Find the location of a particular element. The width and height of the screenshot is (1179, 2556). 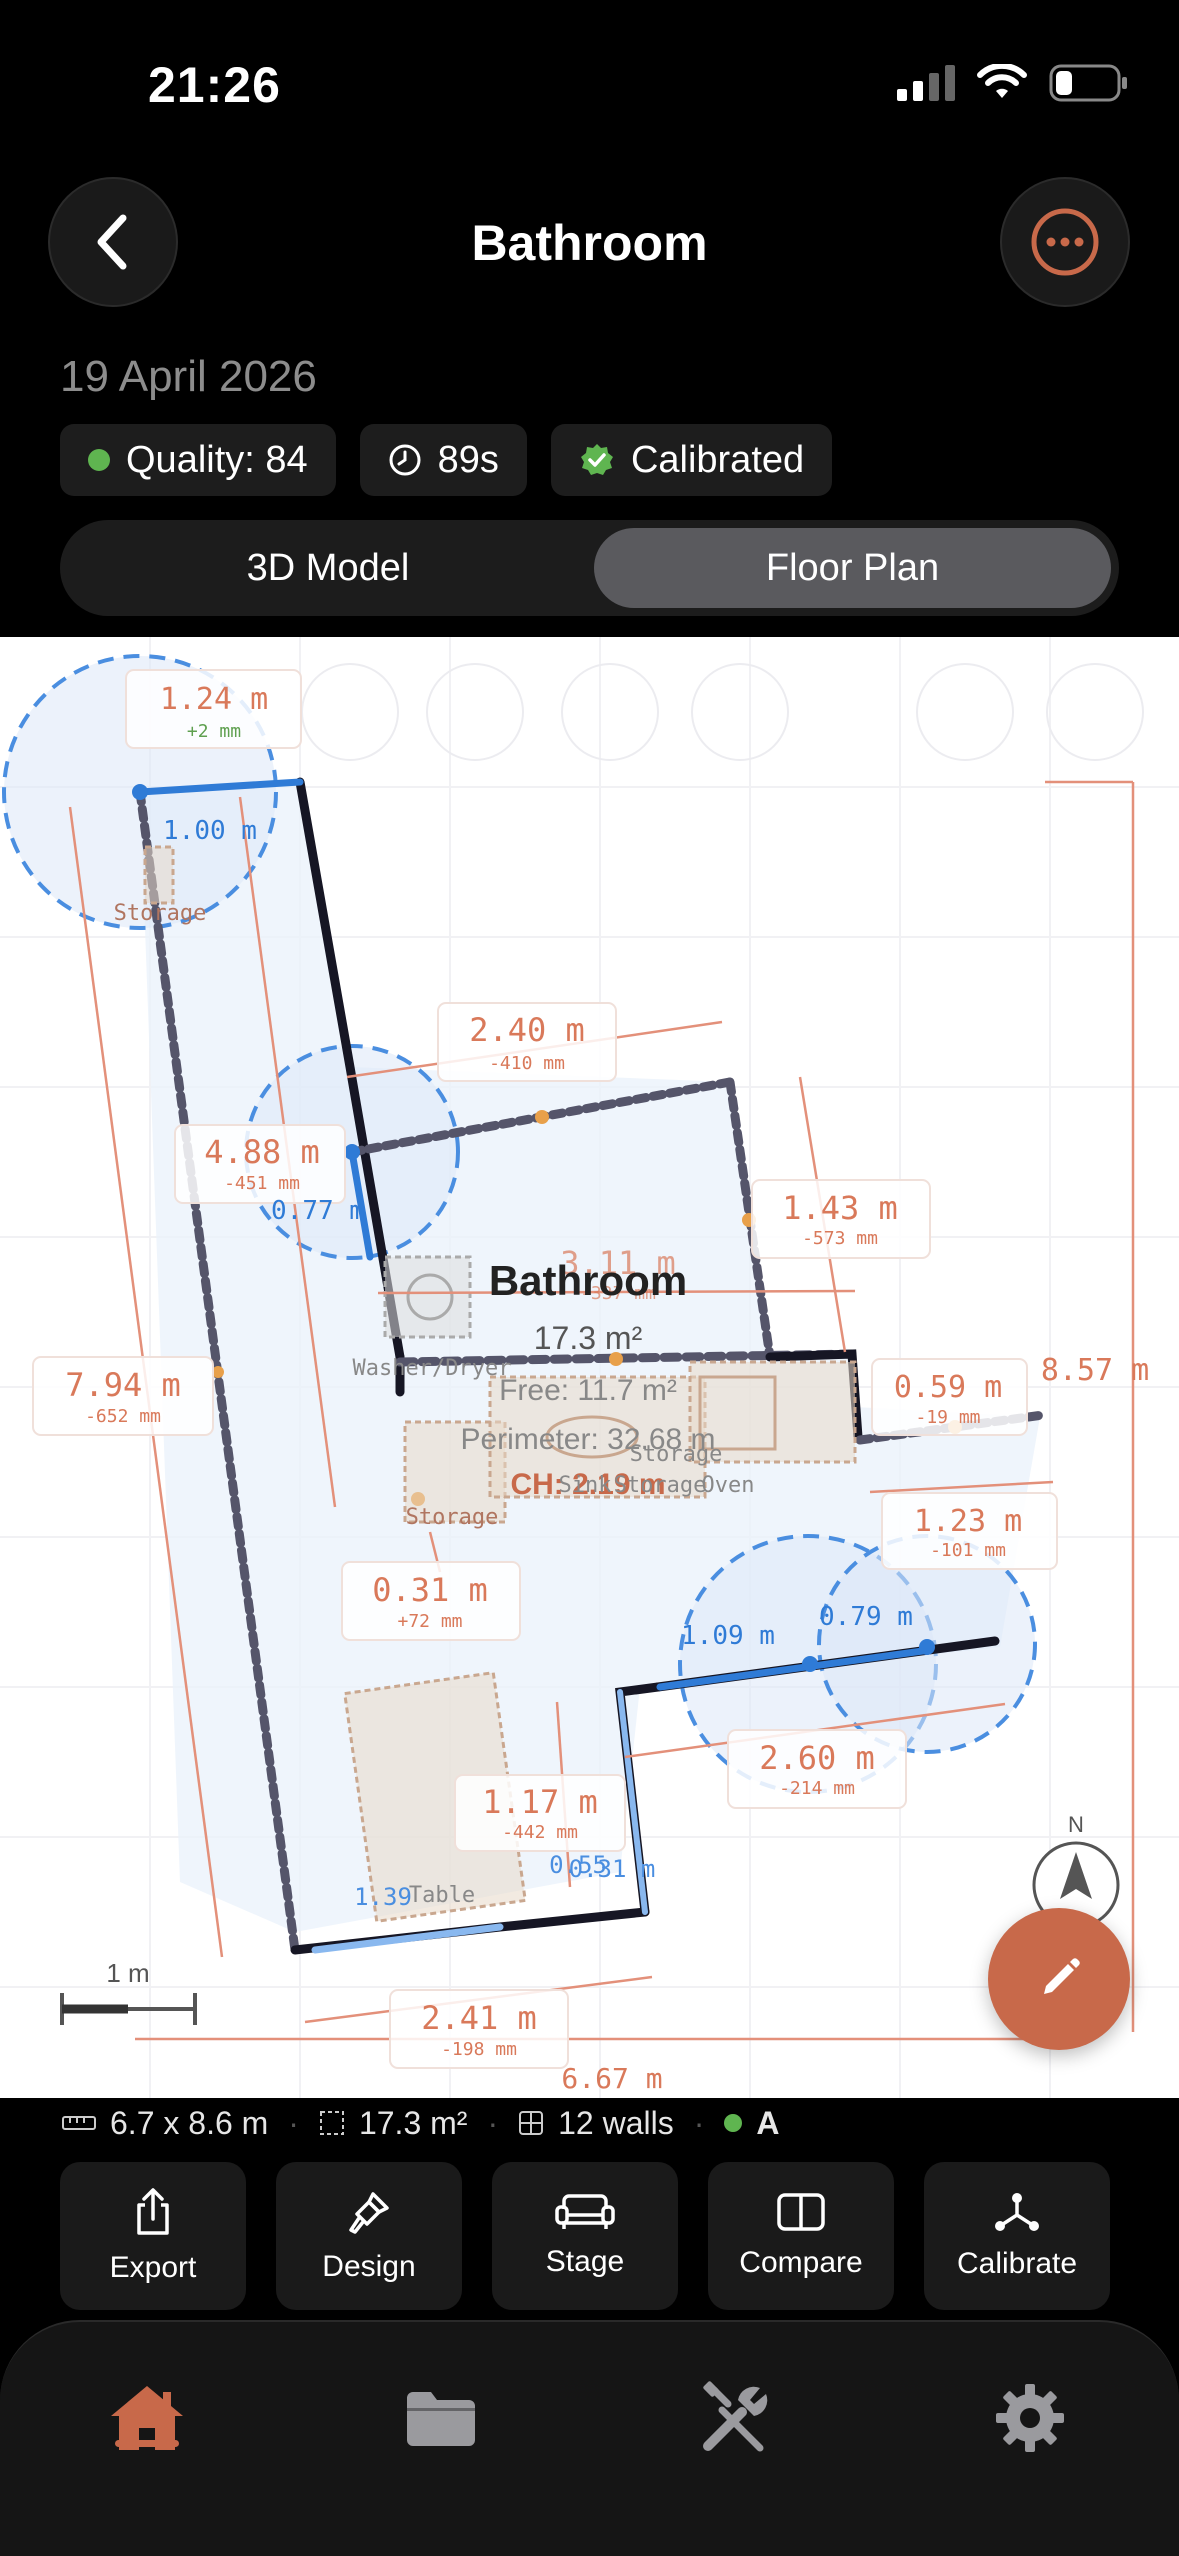

calibrated-label: Calibrated is located at coordinates (717, 459).